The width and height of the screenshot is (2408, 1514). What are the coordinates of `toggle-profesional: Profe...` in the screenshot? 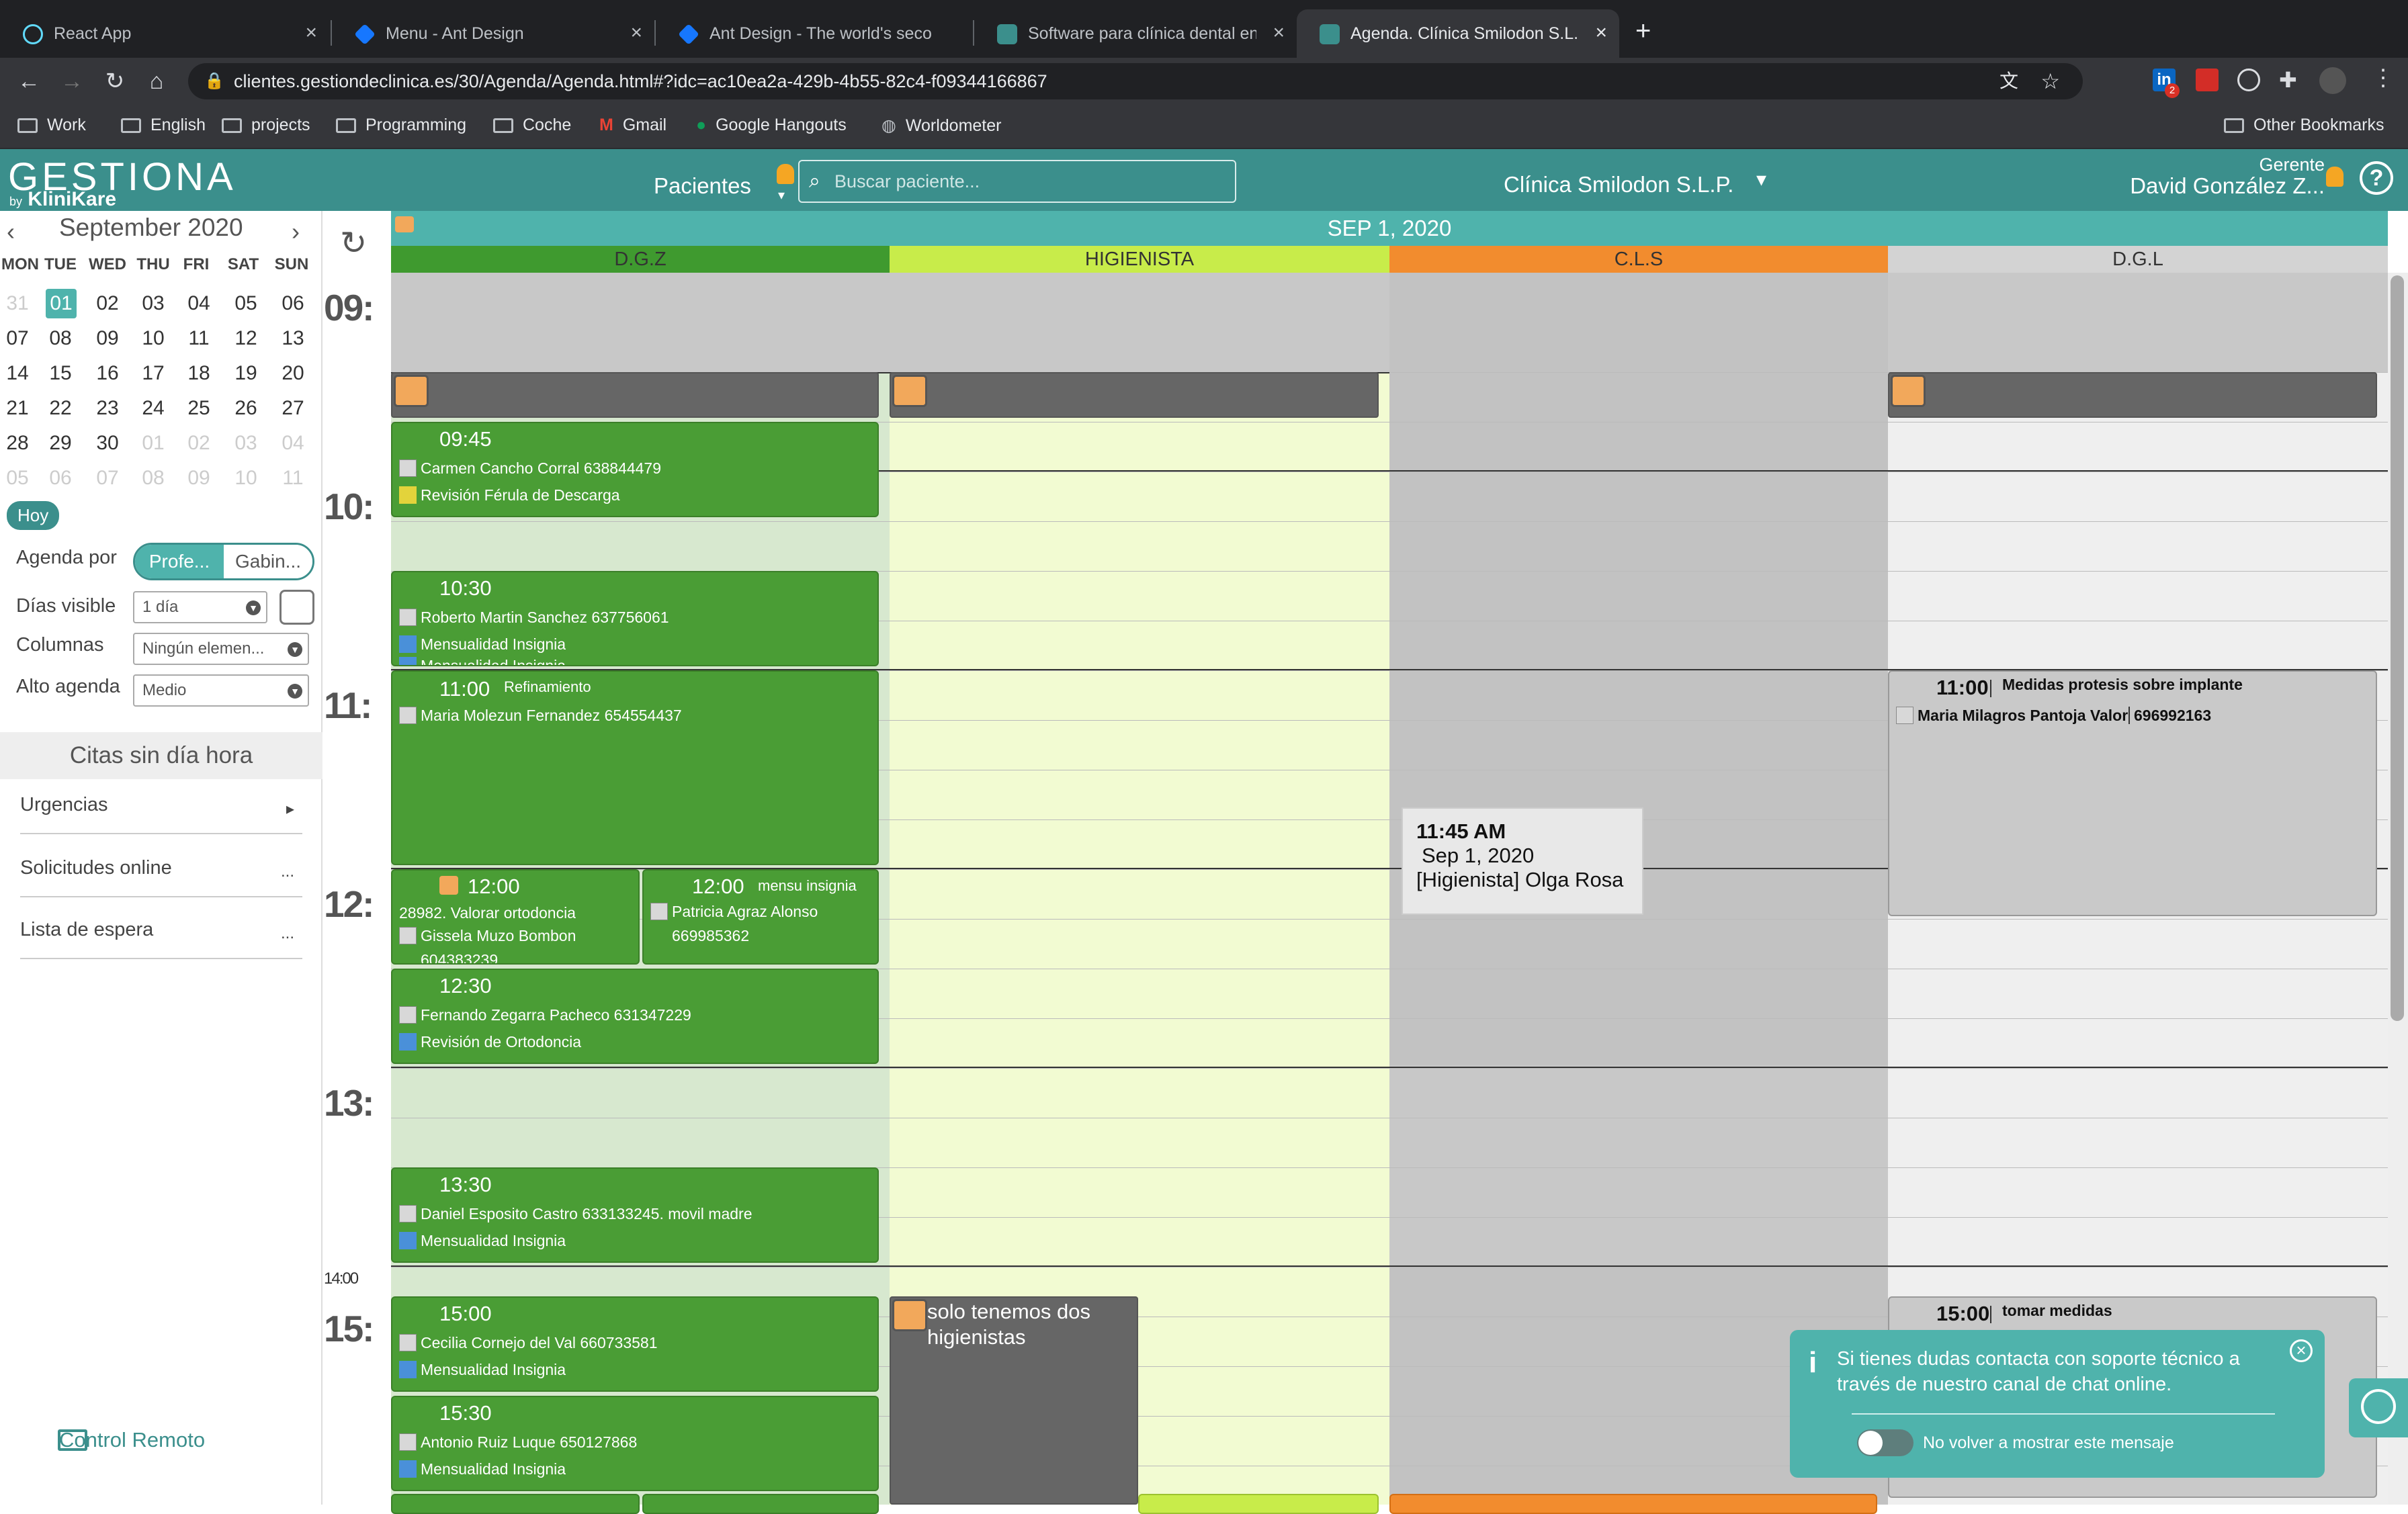 It's located at (179, 561).